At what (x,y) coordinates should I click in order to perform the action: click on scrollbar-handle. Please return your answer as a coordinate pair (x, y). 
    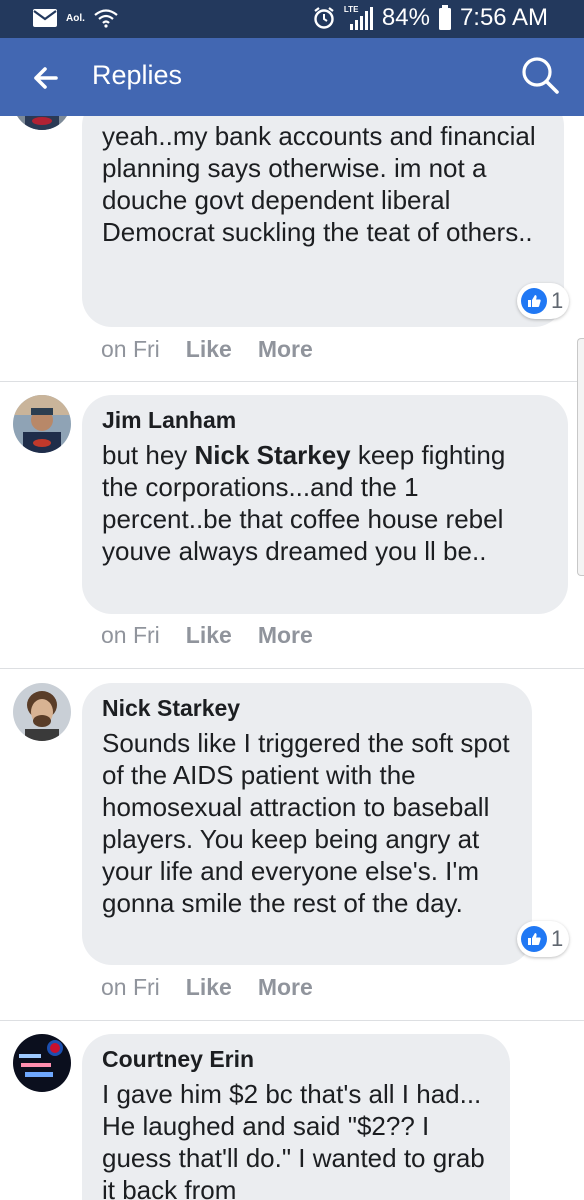
    Looking at the image, I should click on (580, 457).